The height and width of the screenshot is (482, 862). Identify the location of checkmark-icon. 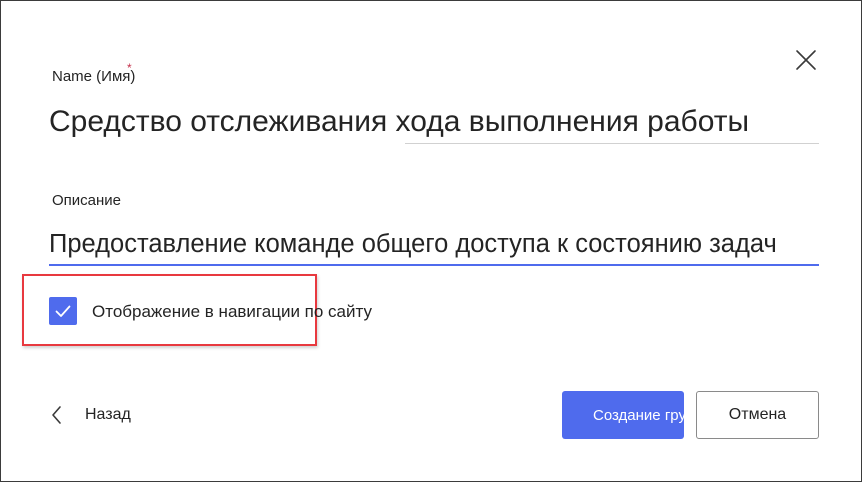
(63, 311).